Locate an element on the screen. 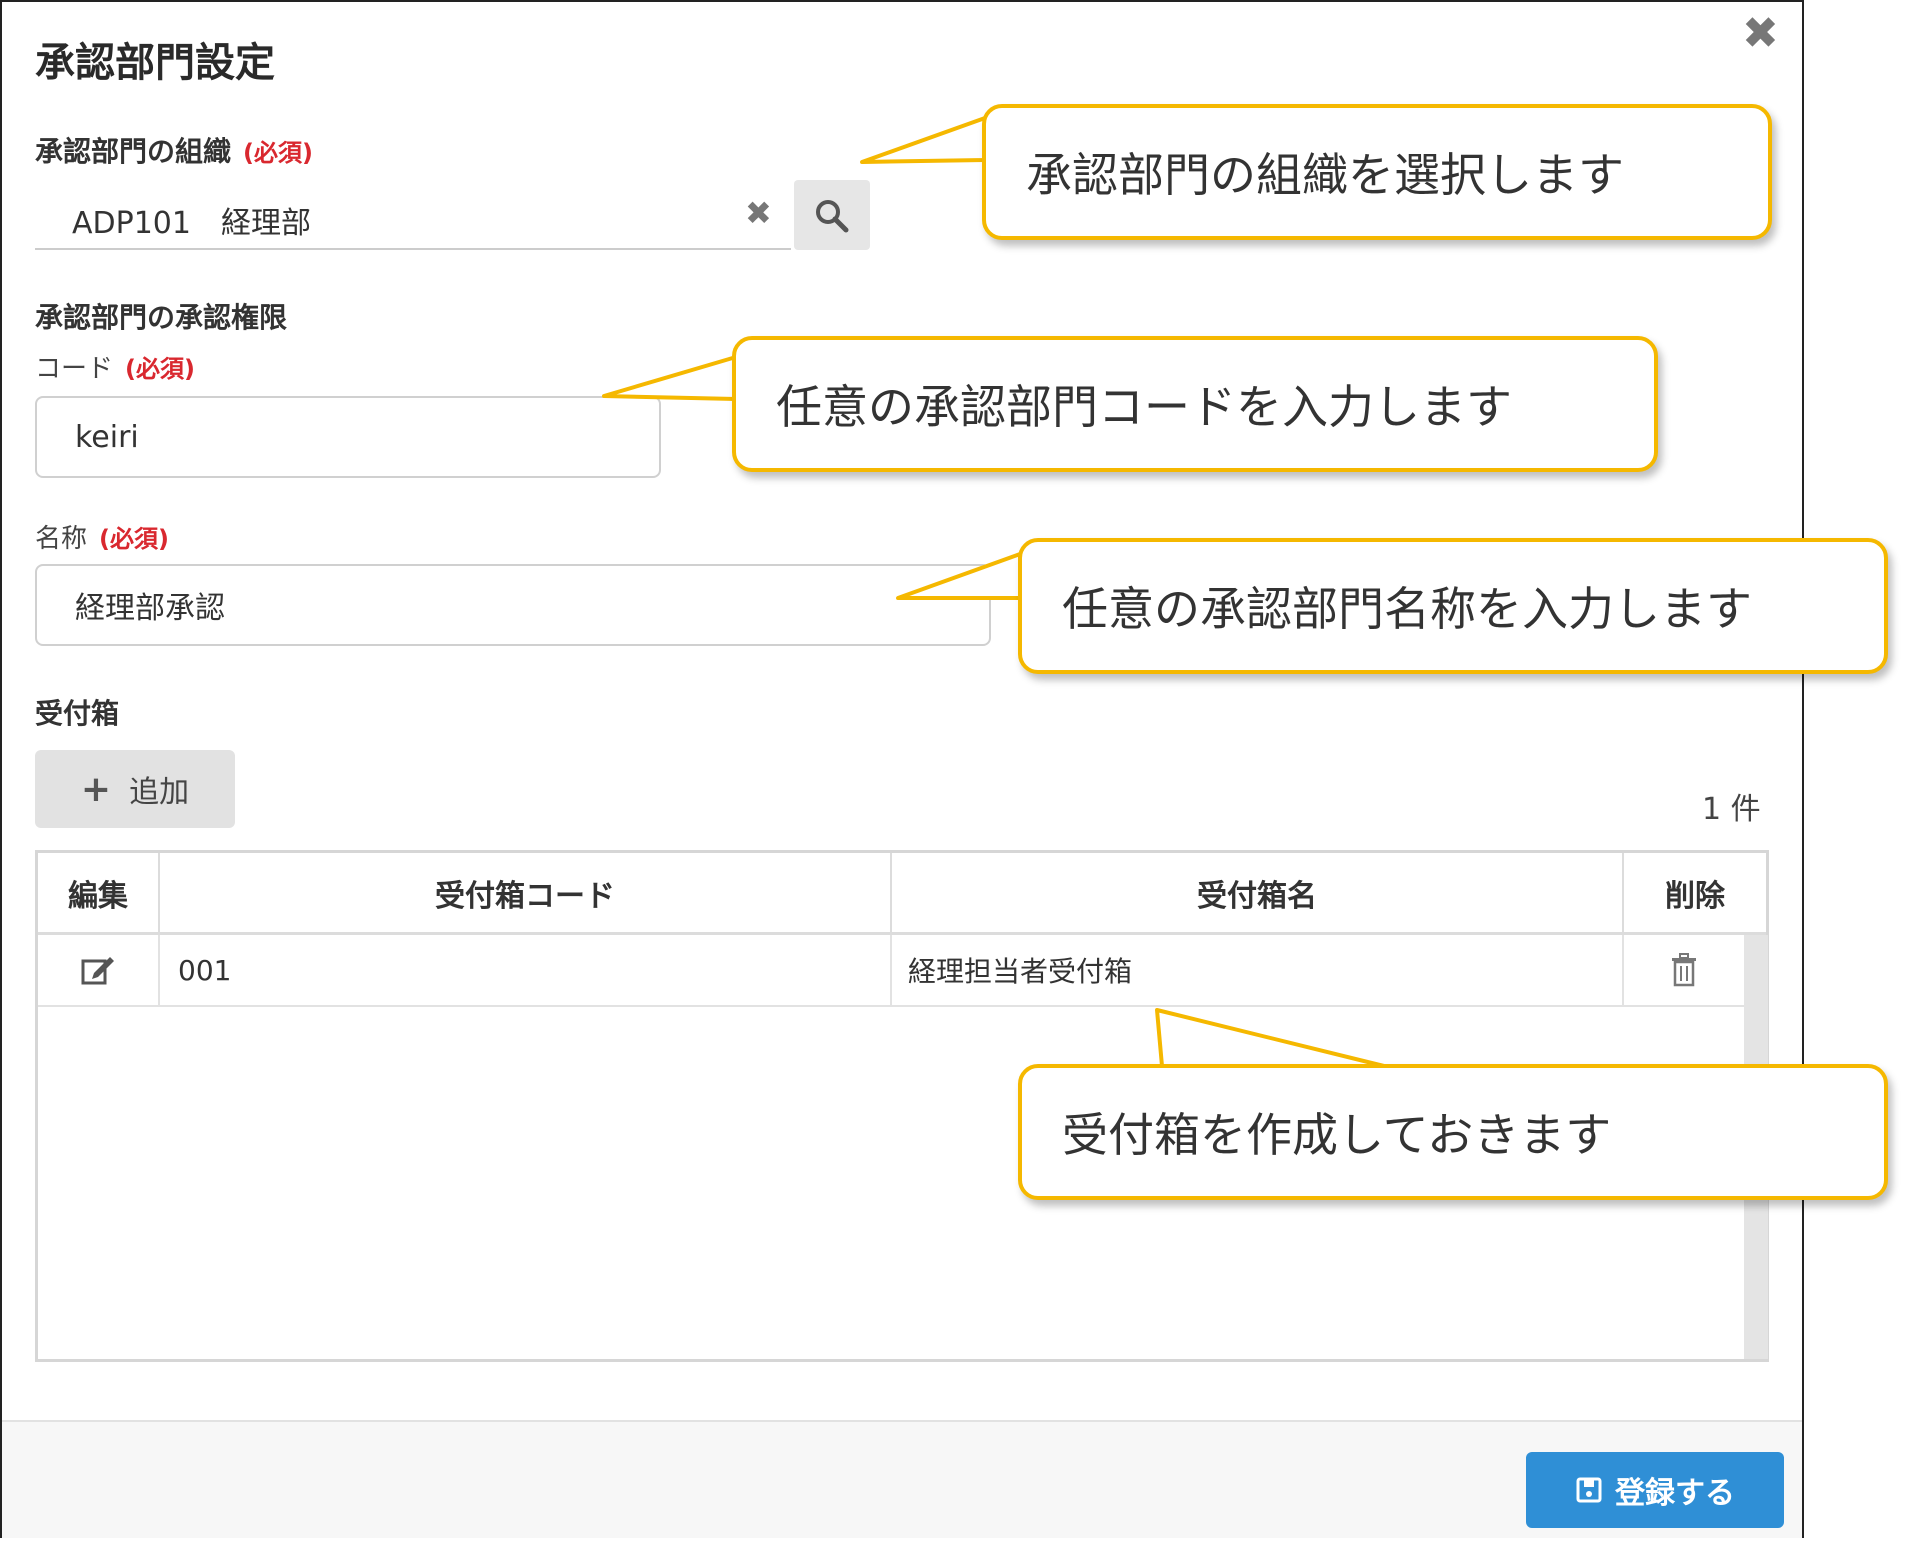 The width and height of the screenshot is (1914, 1542). inbox-label: 受付箱 is located at coordinates (77, 713).